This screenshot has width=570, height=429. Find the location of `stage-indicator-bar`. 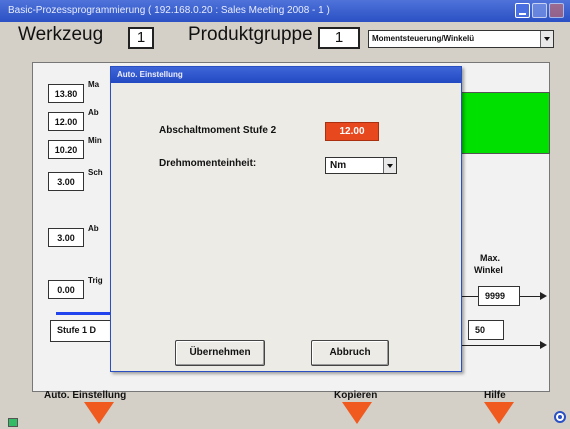

stage-indicator-bar is located at coordinates (84, 313).